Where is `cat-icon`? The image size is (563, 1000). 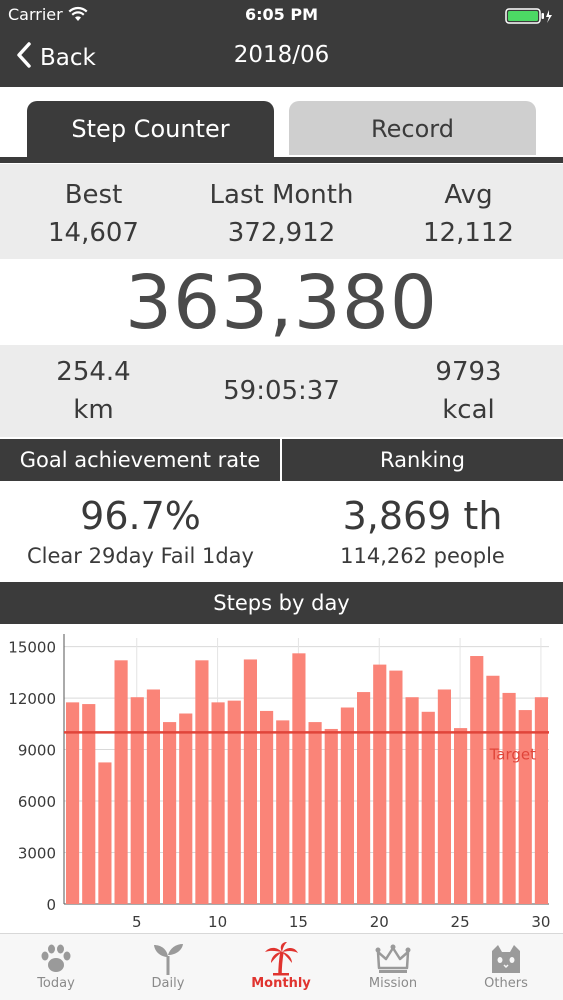 cat-icon is located at coordinates (506, 959).